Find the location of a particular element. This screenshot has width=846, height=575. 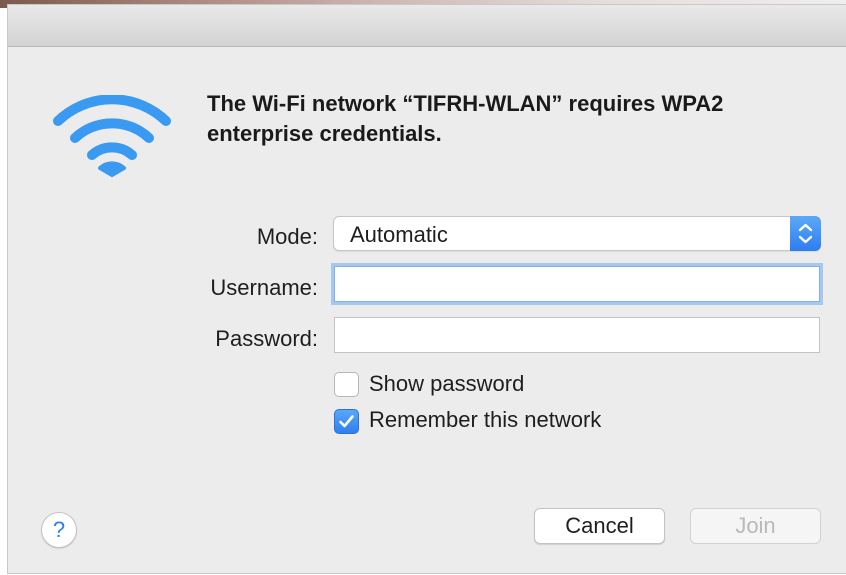

mode-selected-value: Automatic is located at coordinates (399, 234).